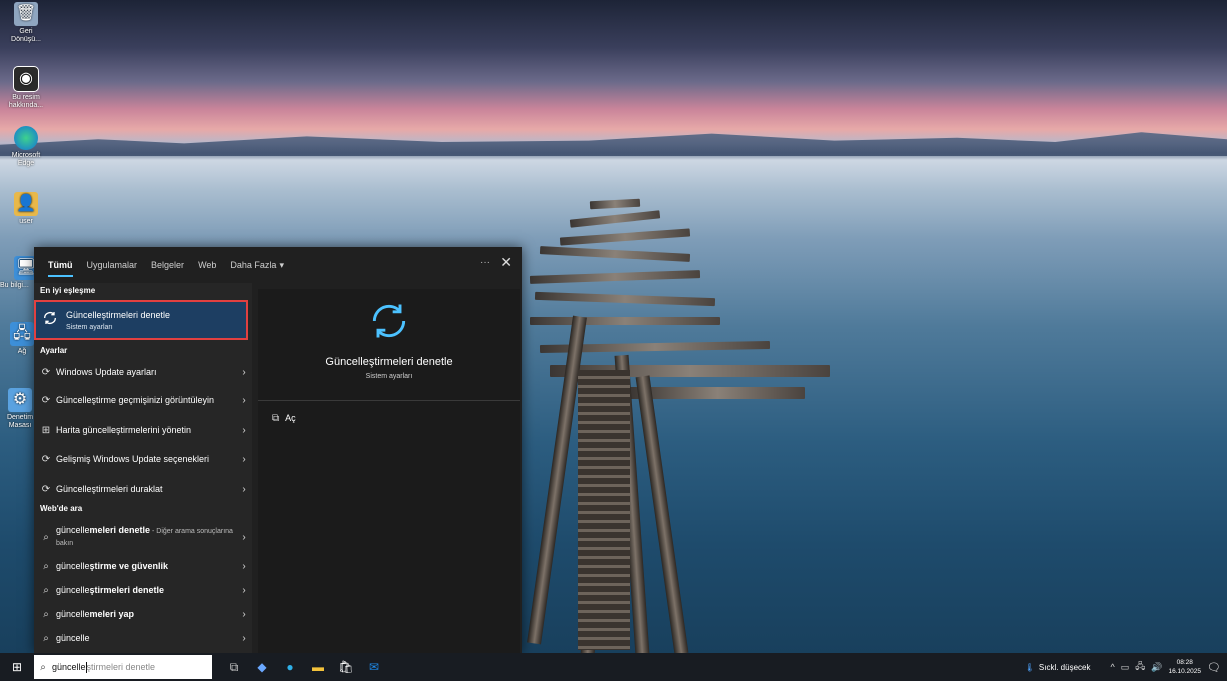 The width and height of the screenshot is (1227, 681). I want to click on preview-title: Güncelleştirmeleri denetle, so click(389, 362).